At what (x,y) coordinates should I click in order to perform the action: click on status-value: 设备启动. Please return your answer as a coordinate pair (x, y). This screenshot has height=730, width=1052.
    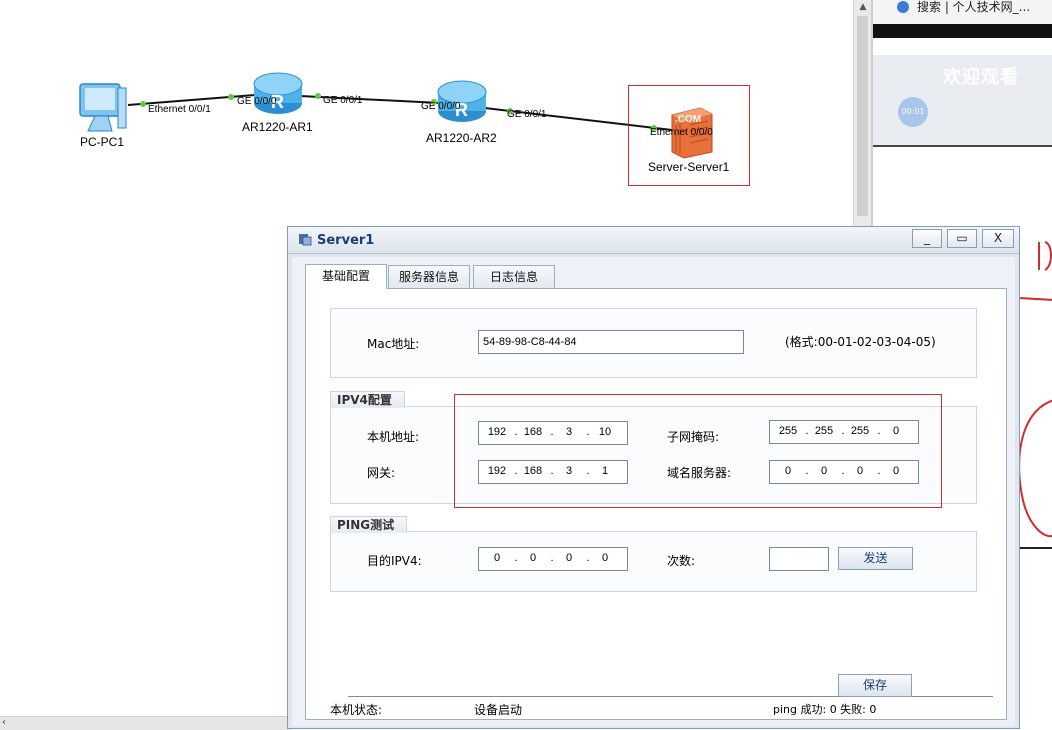
    Looking at the image, I should click on (498, 710).